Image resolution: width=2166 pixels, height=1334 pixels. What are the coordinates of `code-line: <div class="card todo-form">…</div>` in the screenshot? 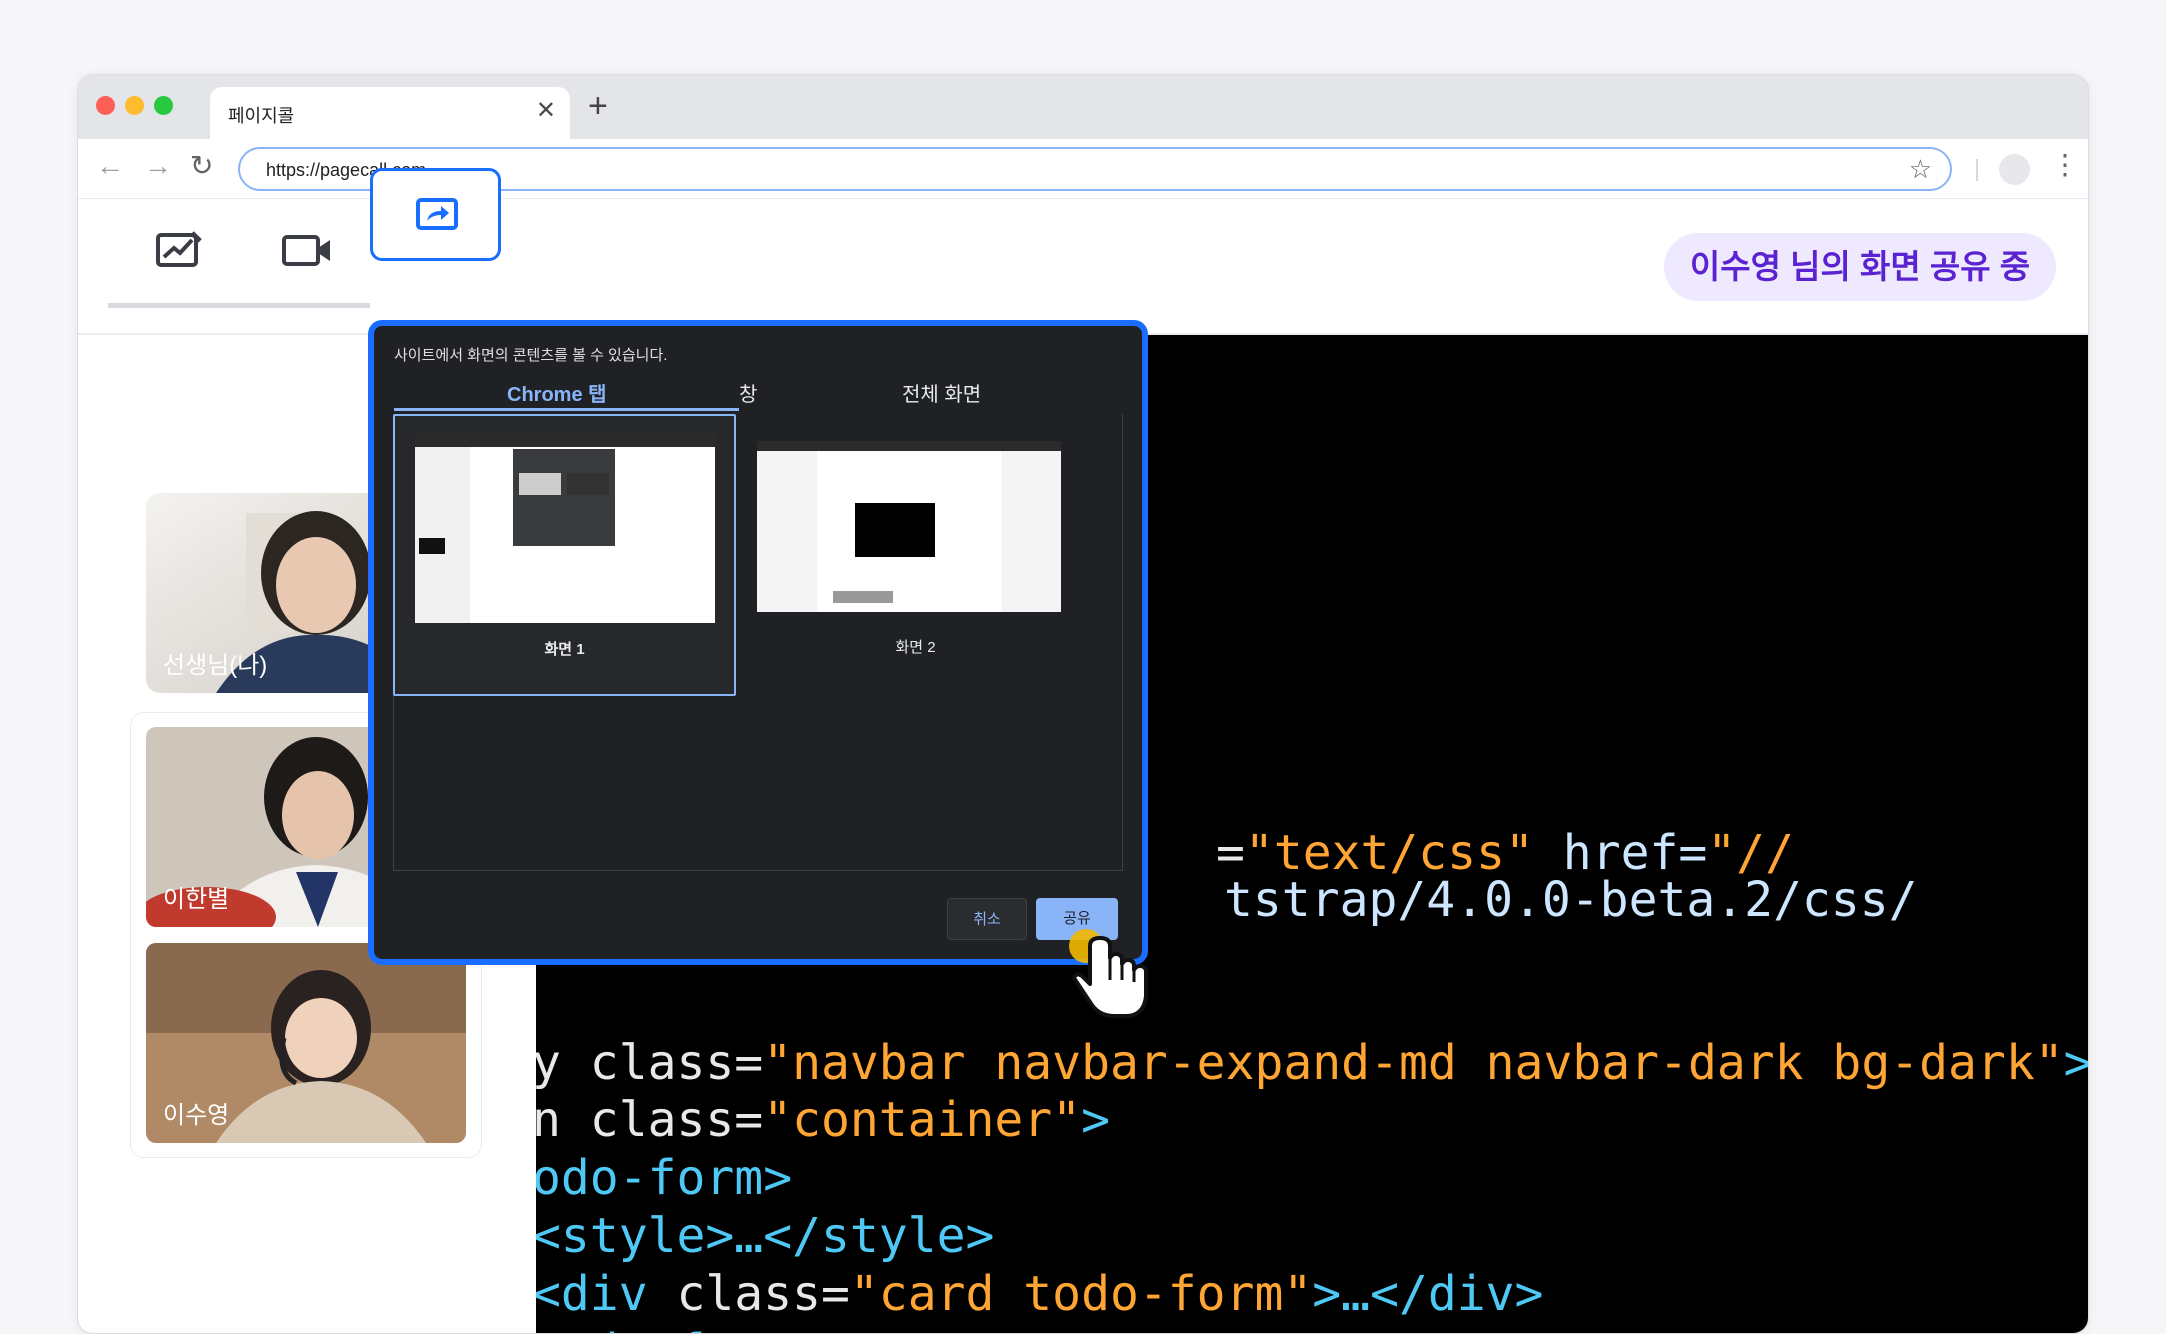 It's located at (1040, 1294).